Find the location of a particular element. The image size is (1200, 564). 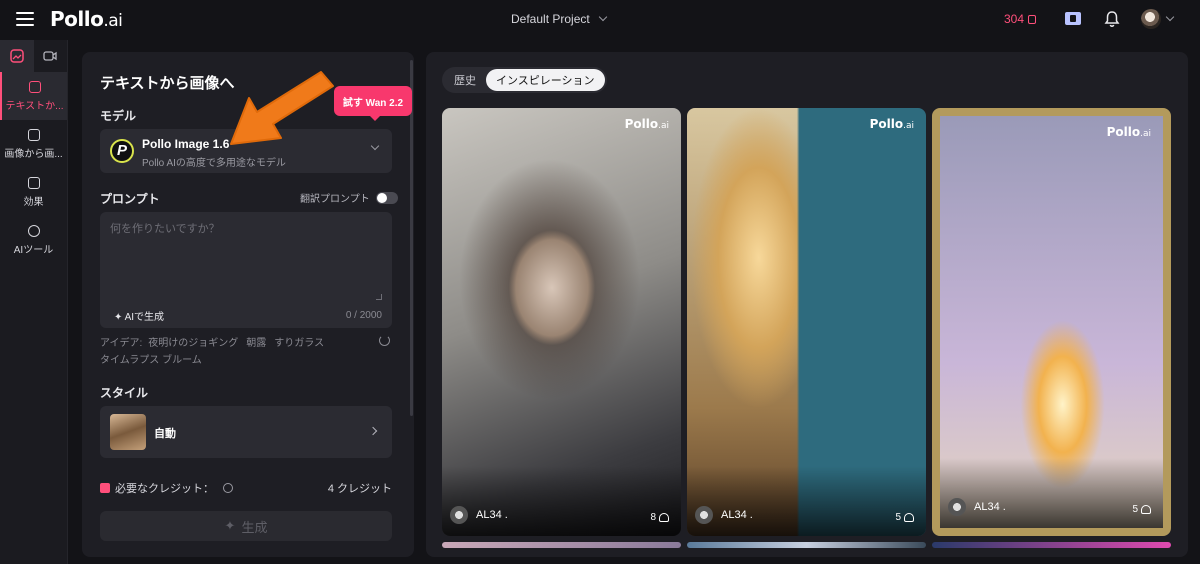

menu-icon is located at coordinates (25, 19).